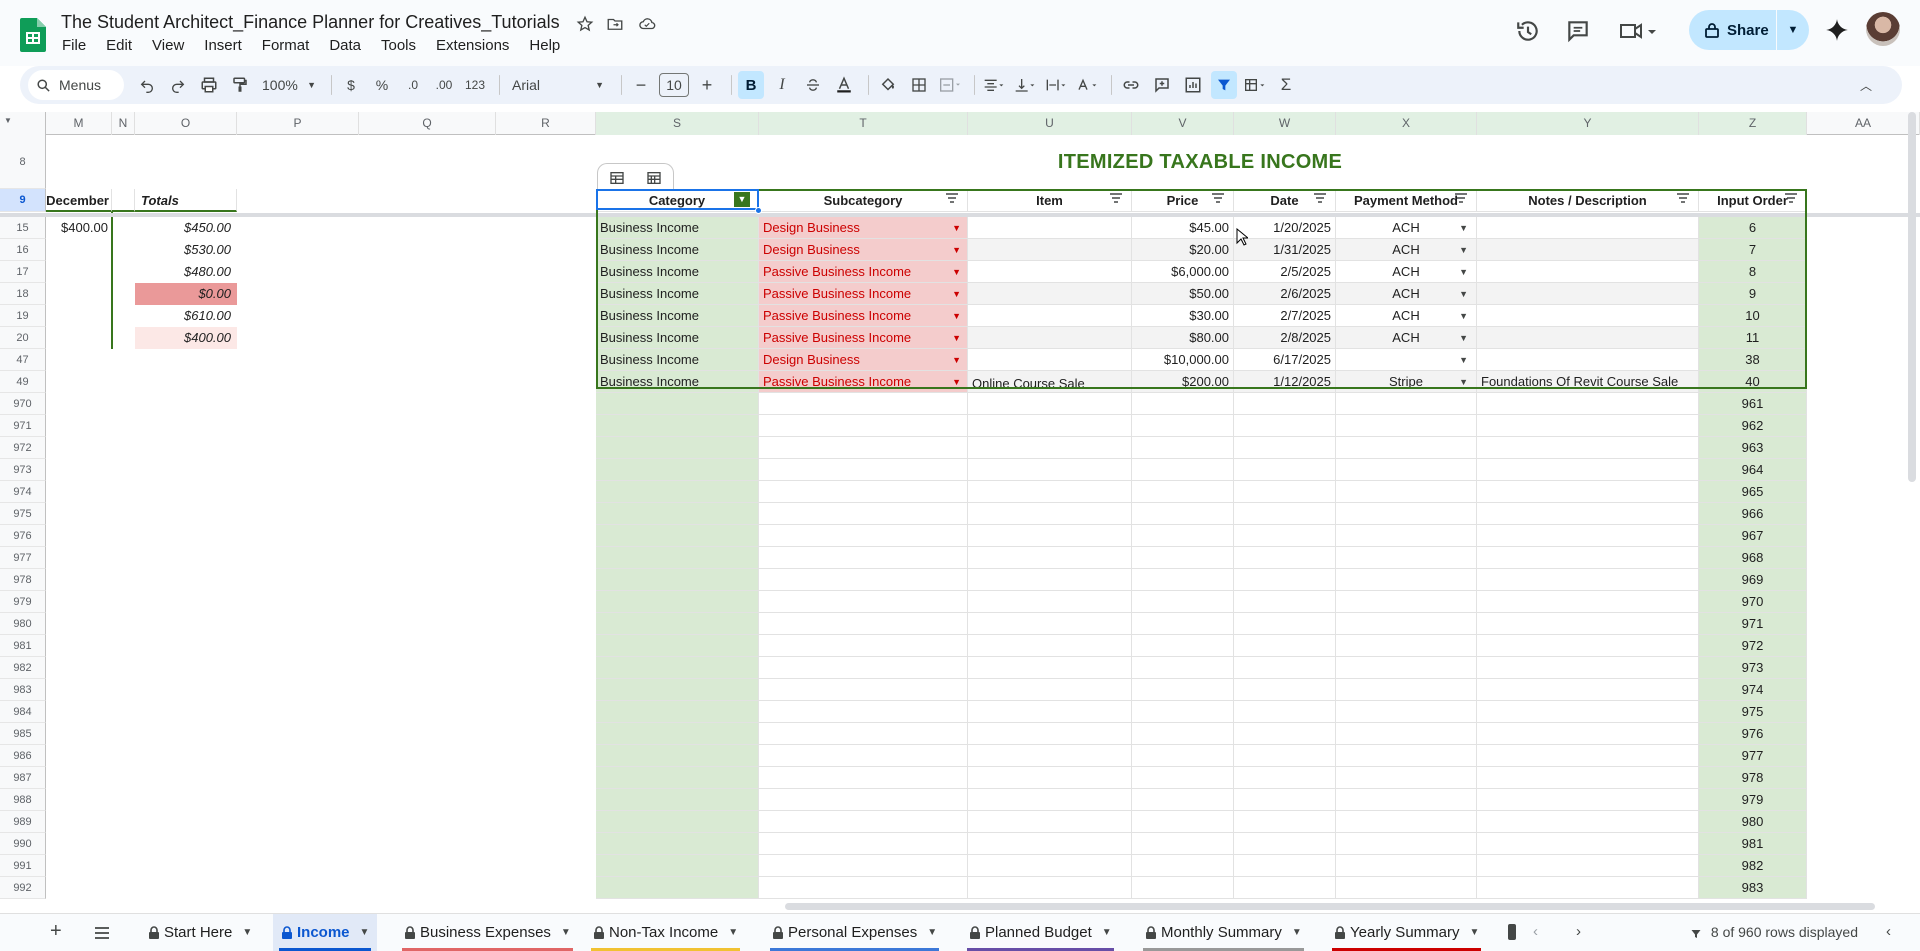  I want to click on vertical-scrollbar, so click(1912, 297).